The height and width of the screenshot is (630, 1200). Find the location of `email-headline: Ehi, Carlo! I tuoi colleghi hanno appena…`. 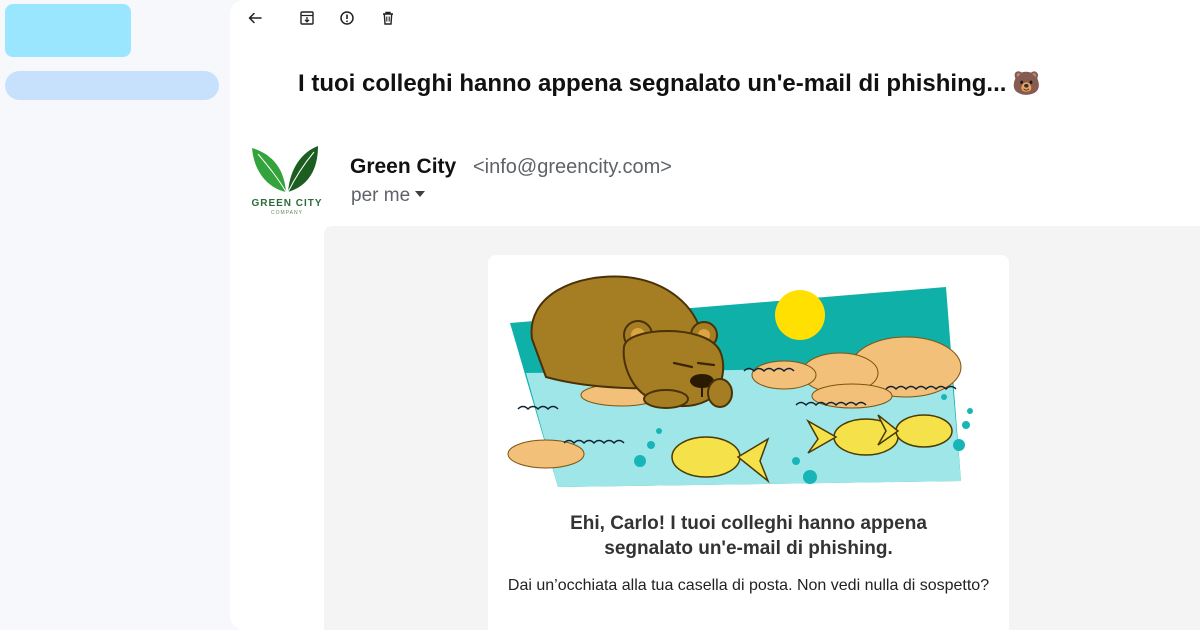

email-headline: Ehi, Carlo! I tuoi colleghi hanno appena… is located at coordinates (748, 536).